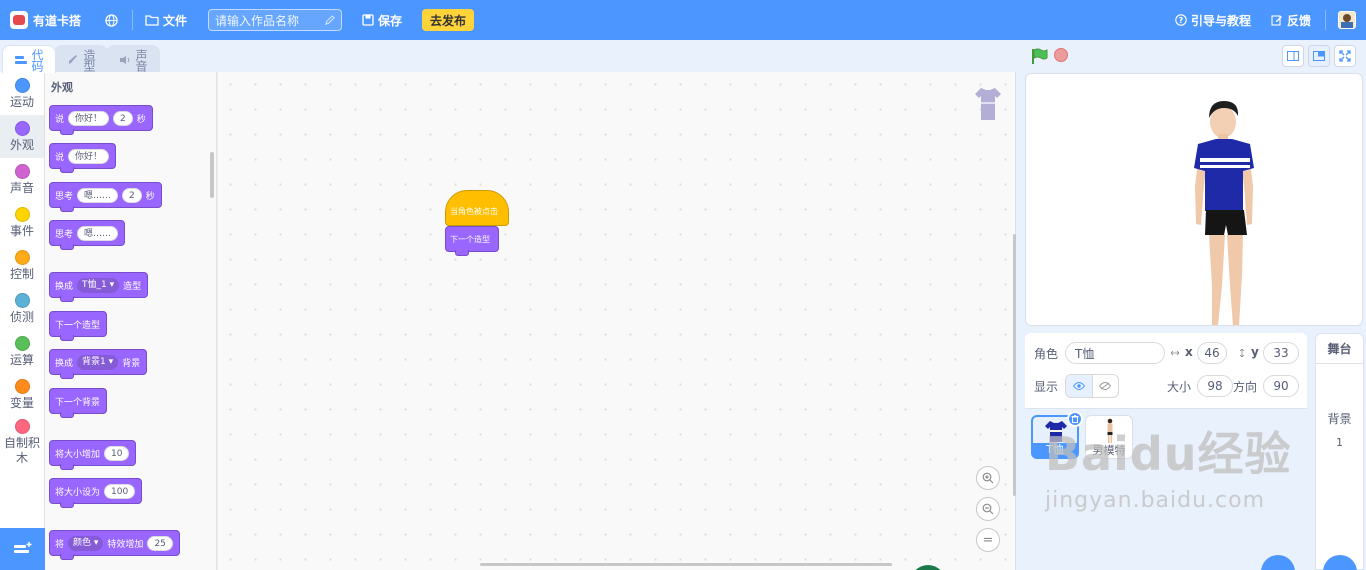  What do you see at coordinates (111, 20) in the screenshot?
I see `language-button` at bounding box center [111, 20].